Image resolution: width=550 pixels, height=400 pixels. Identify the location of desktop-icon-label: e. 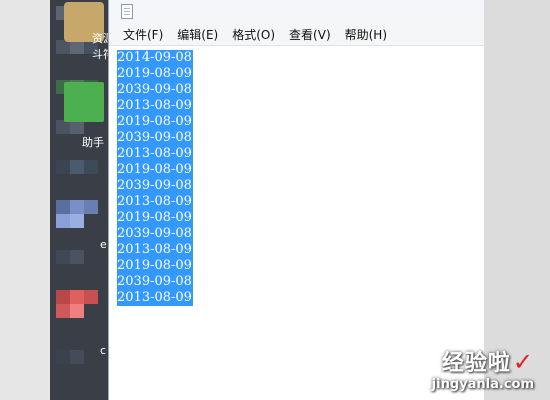
(103, 244).